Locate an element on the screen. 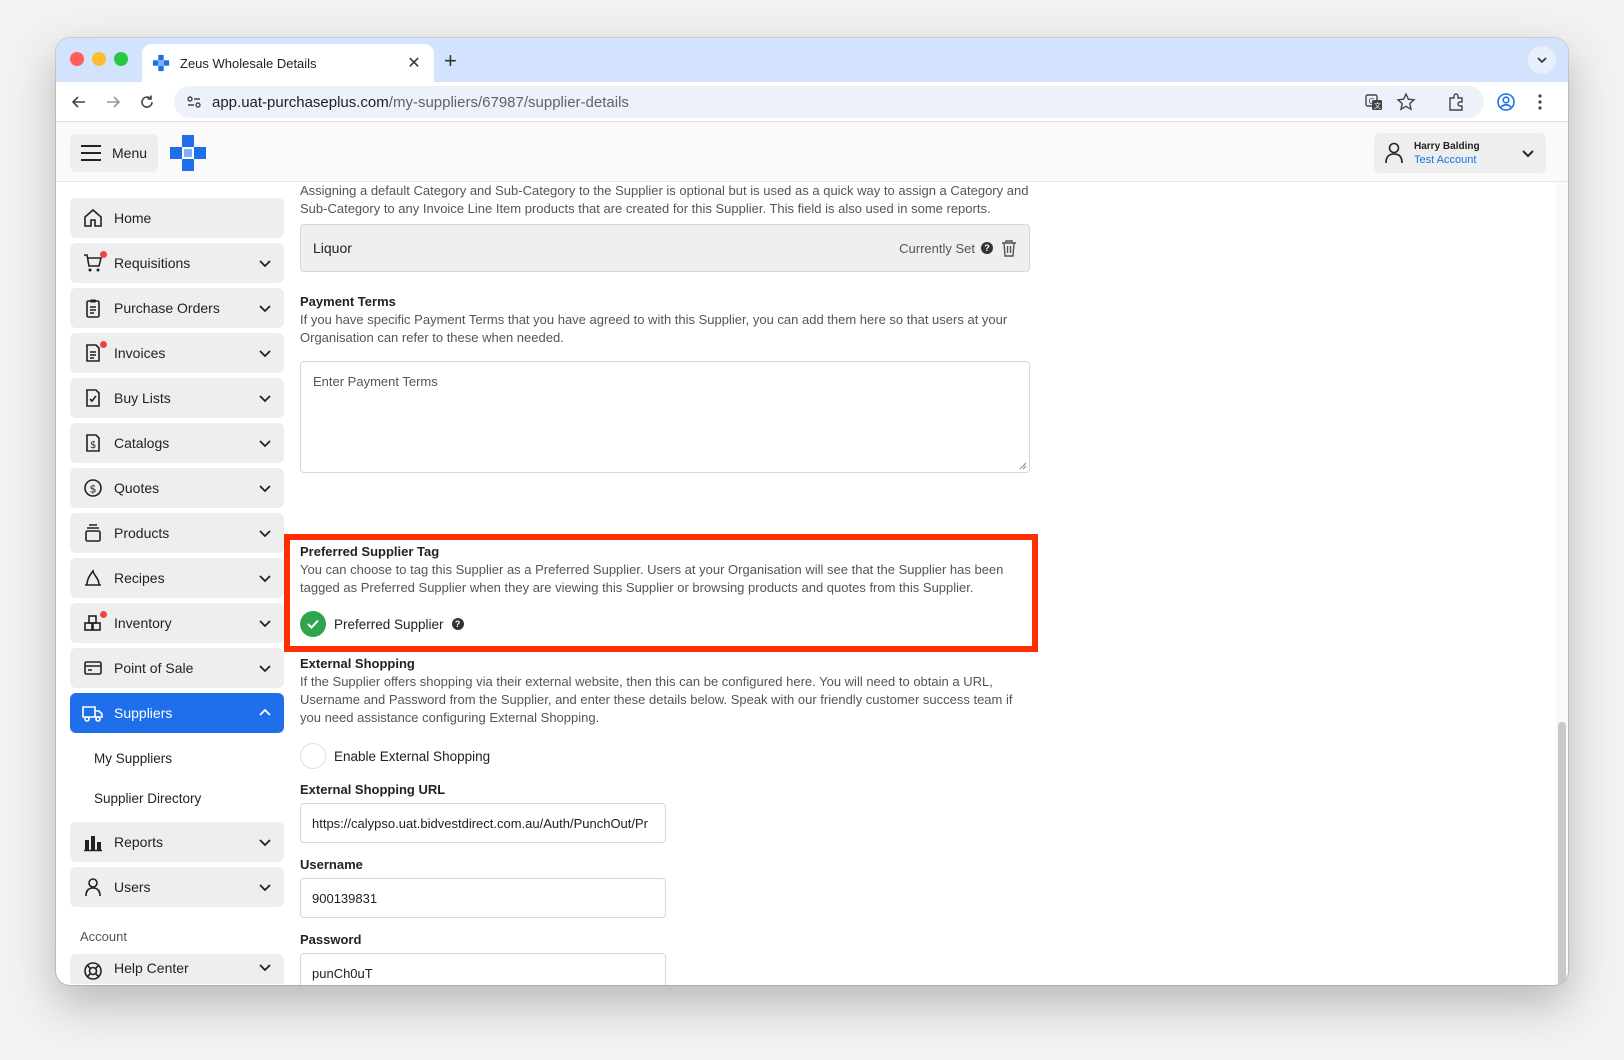 The image size is (1624, 1060). external-url-heading: External Shopping URL is located at coordinates (373, 789).